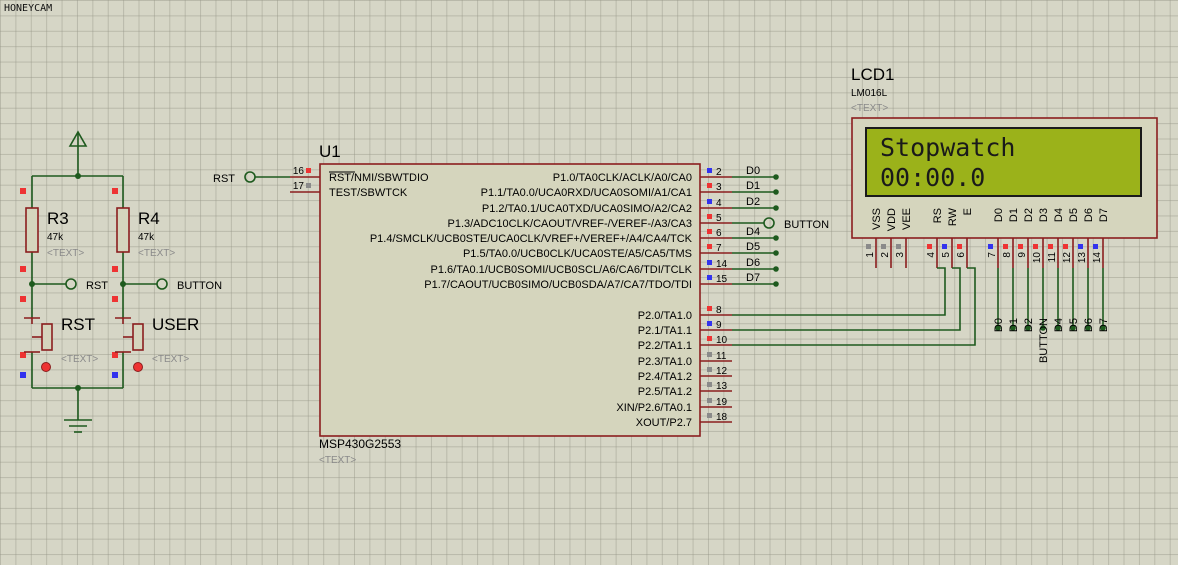 The image size is (1178, 565). What do you see at coordinates (199, 286) in the screenshot?
I see `button-net-label: BUTTON` at bounding box center [199, 286].